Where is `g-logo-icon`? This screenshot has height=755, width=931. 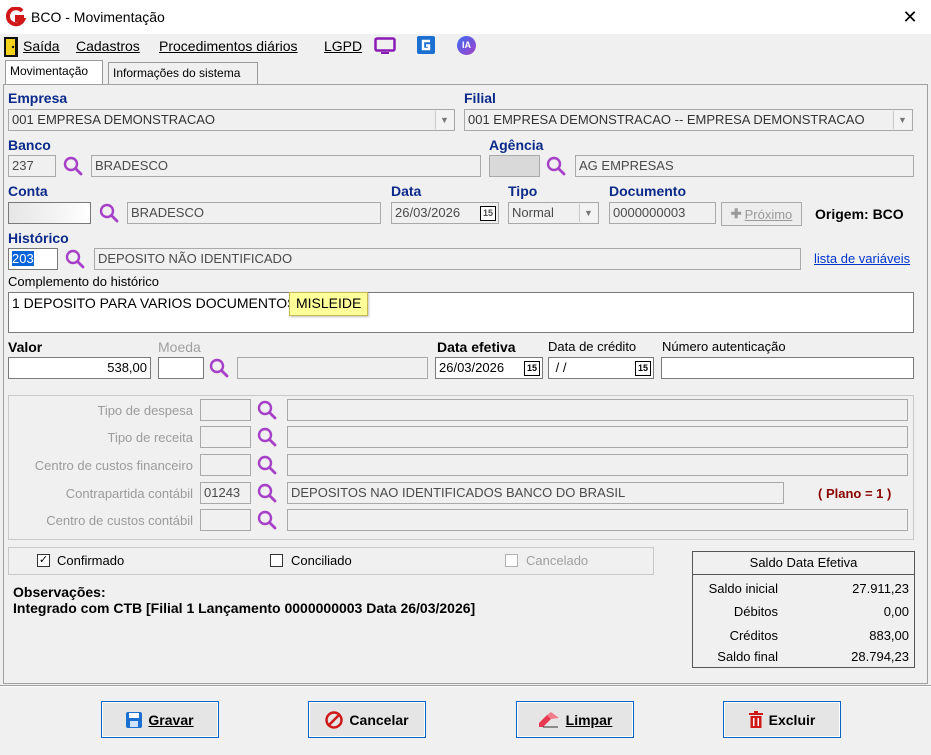
g-logo-icon is located at coordinates (426, 45).